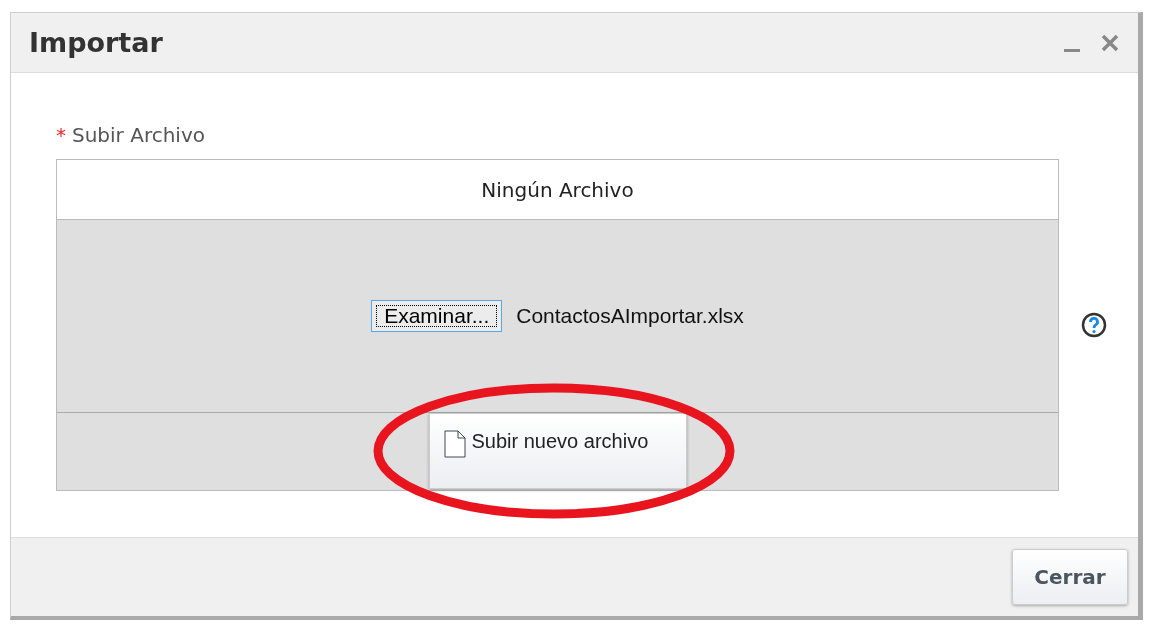  I want to click on required-mark: *, so click(61, 135).